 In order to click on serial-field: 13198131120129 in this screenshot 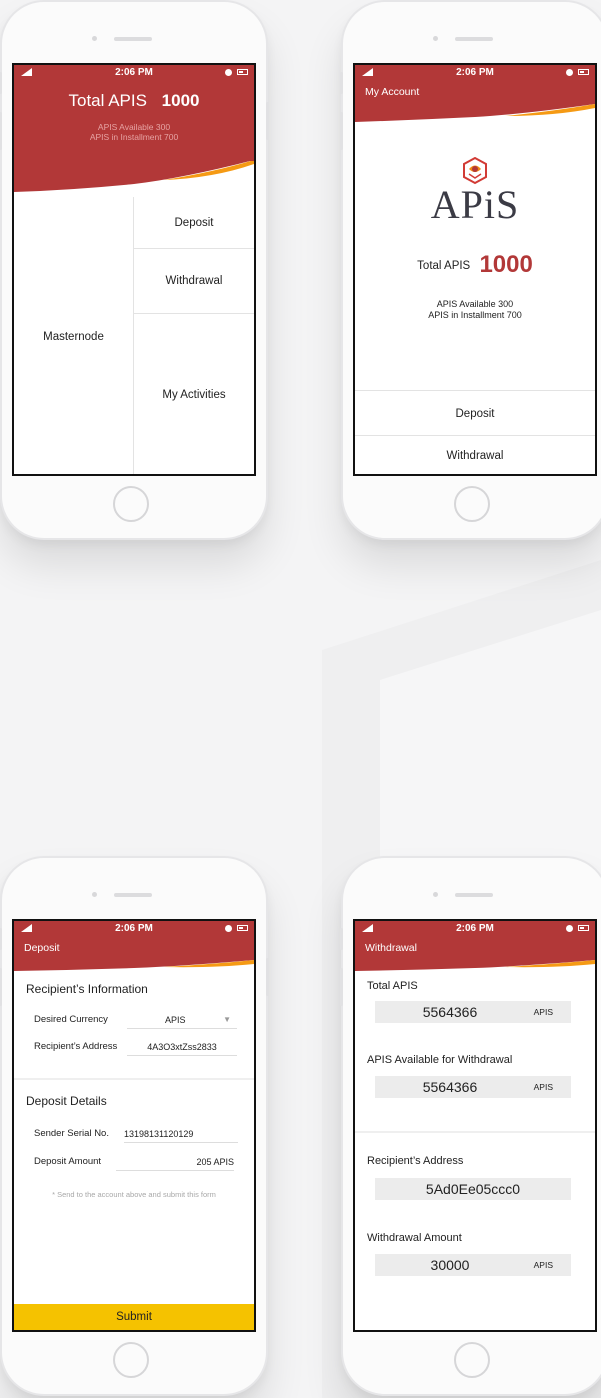, I will do `click(181, 1136)`.